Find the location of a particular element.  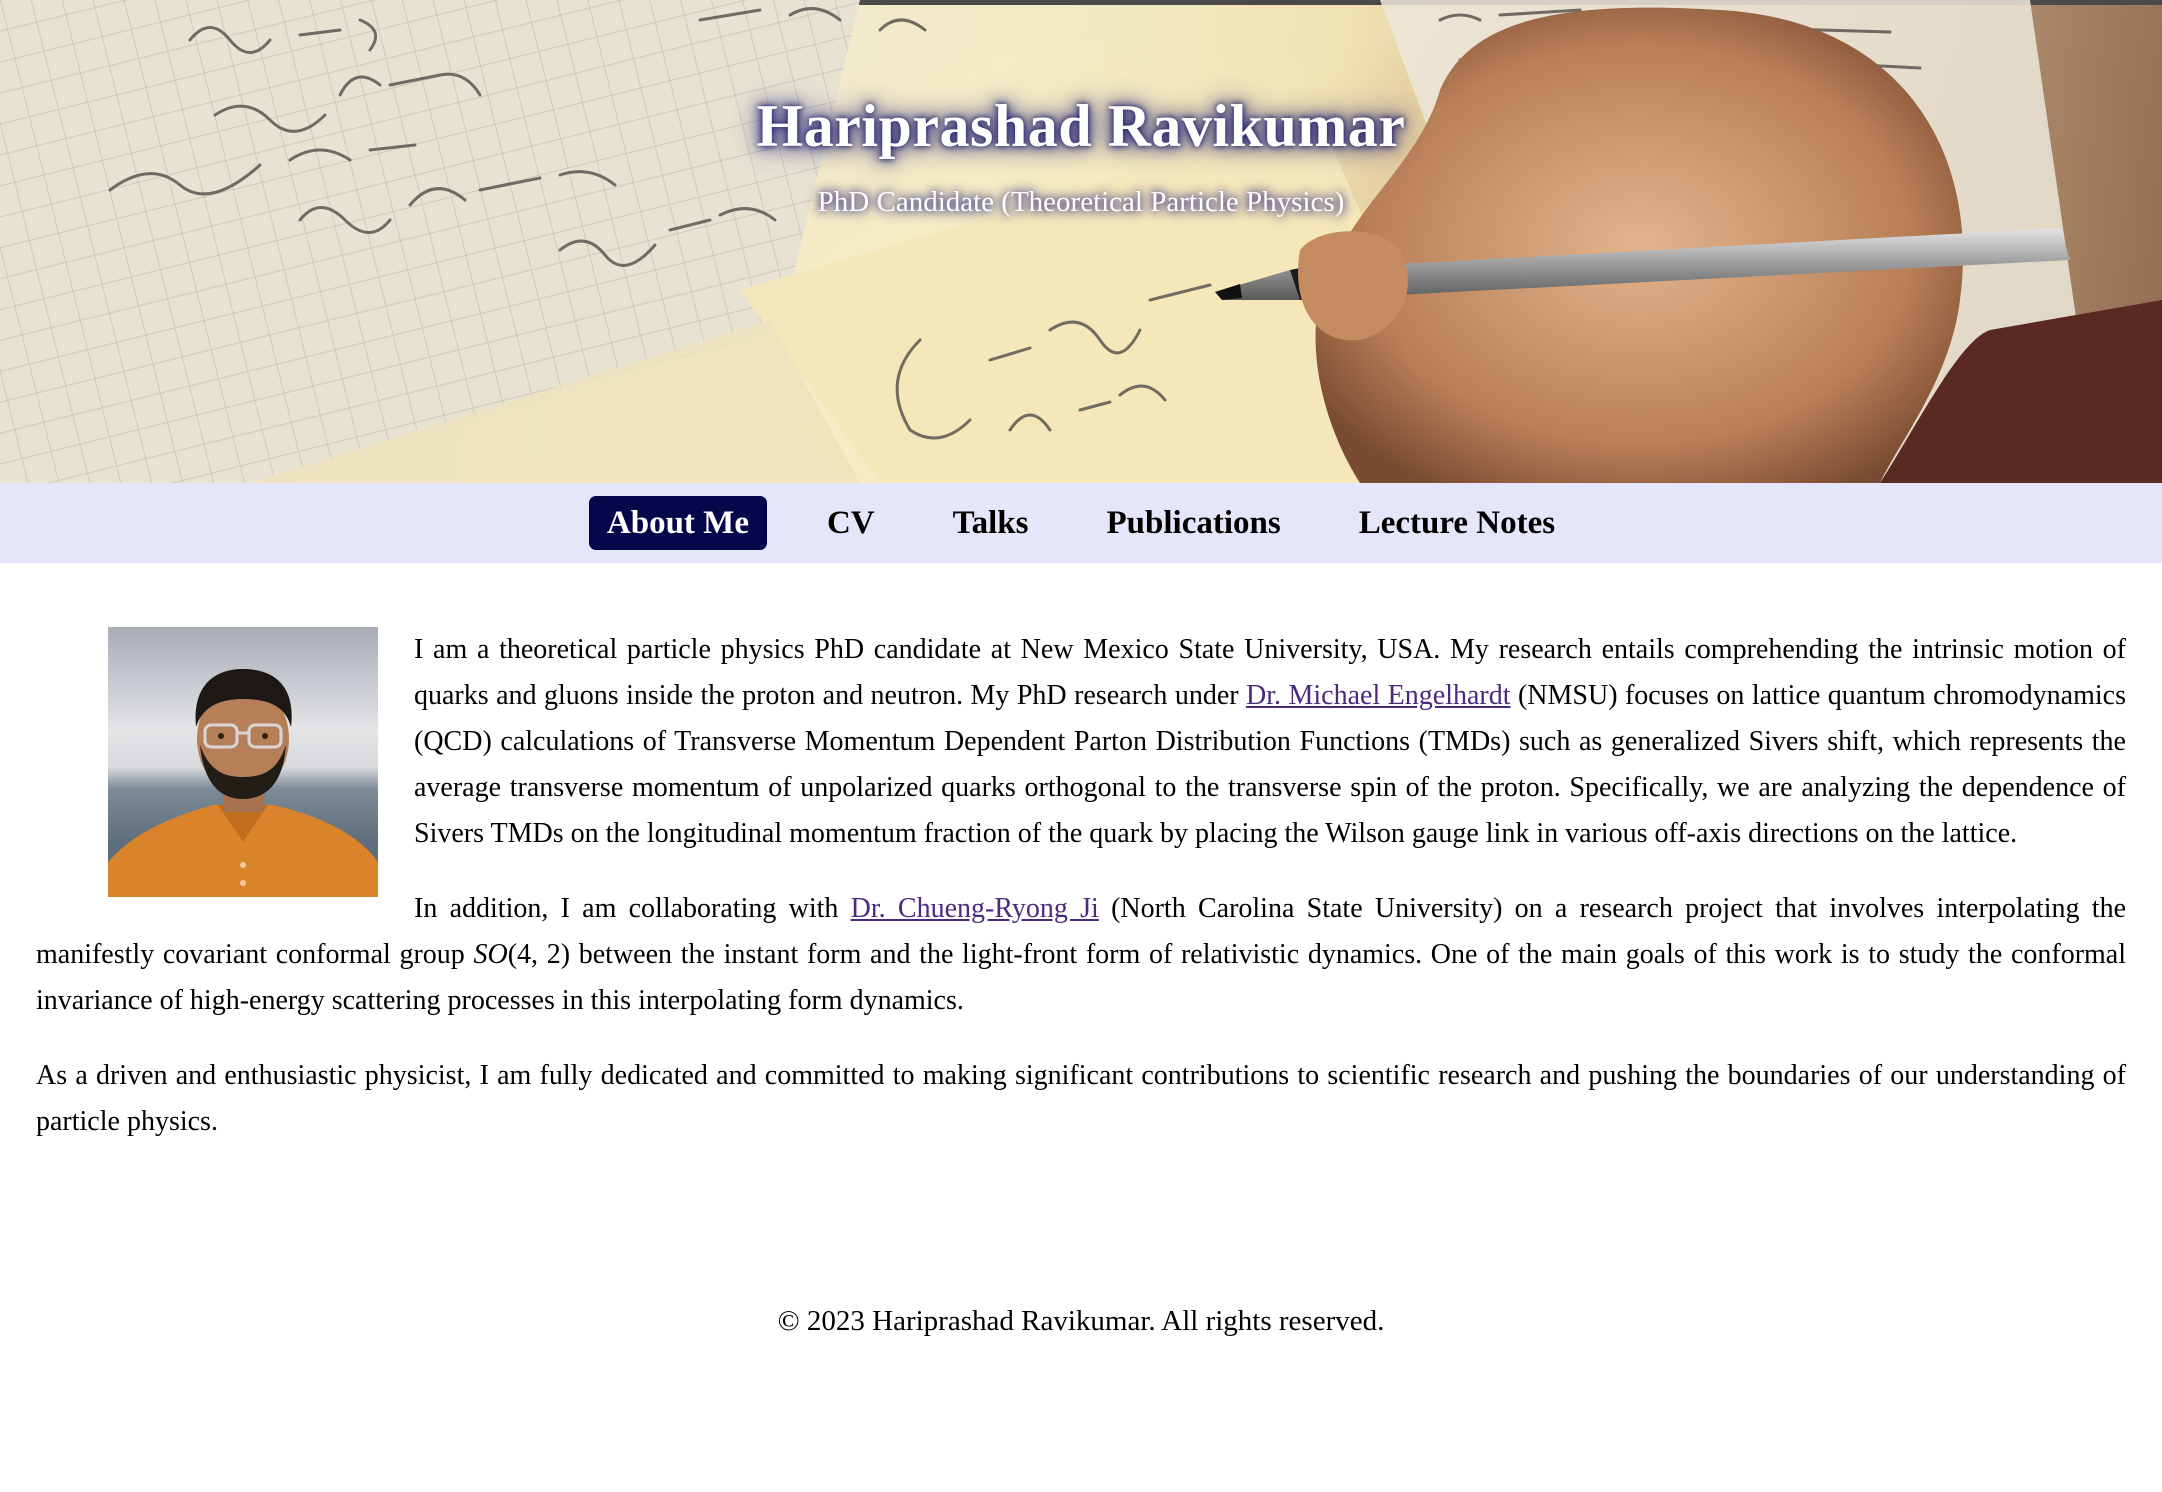

nav-about-me: About Me is located at coordinates (677, 523).